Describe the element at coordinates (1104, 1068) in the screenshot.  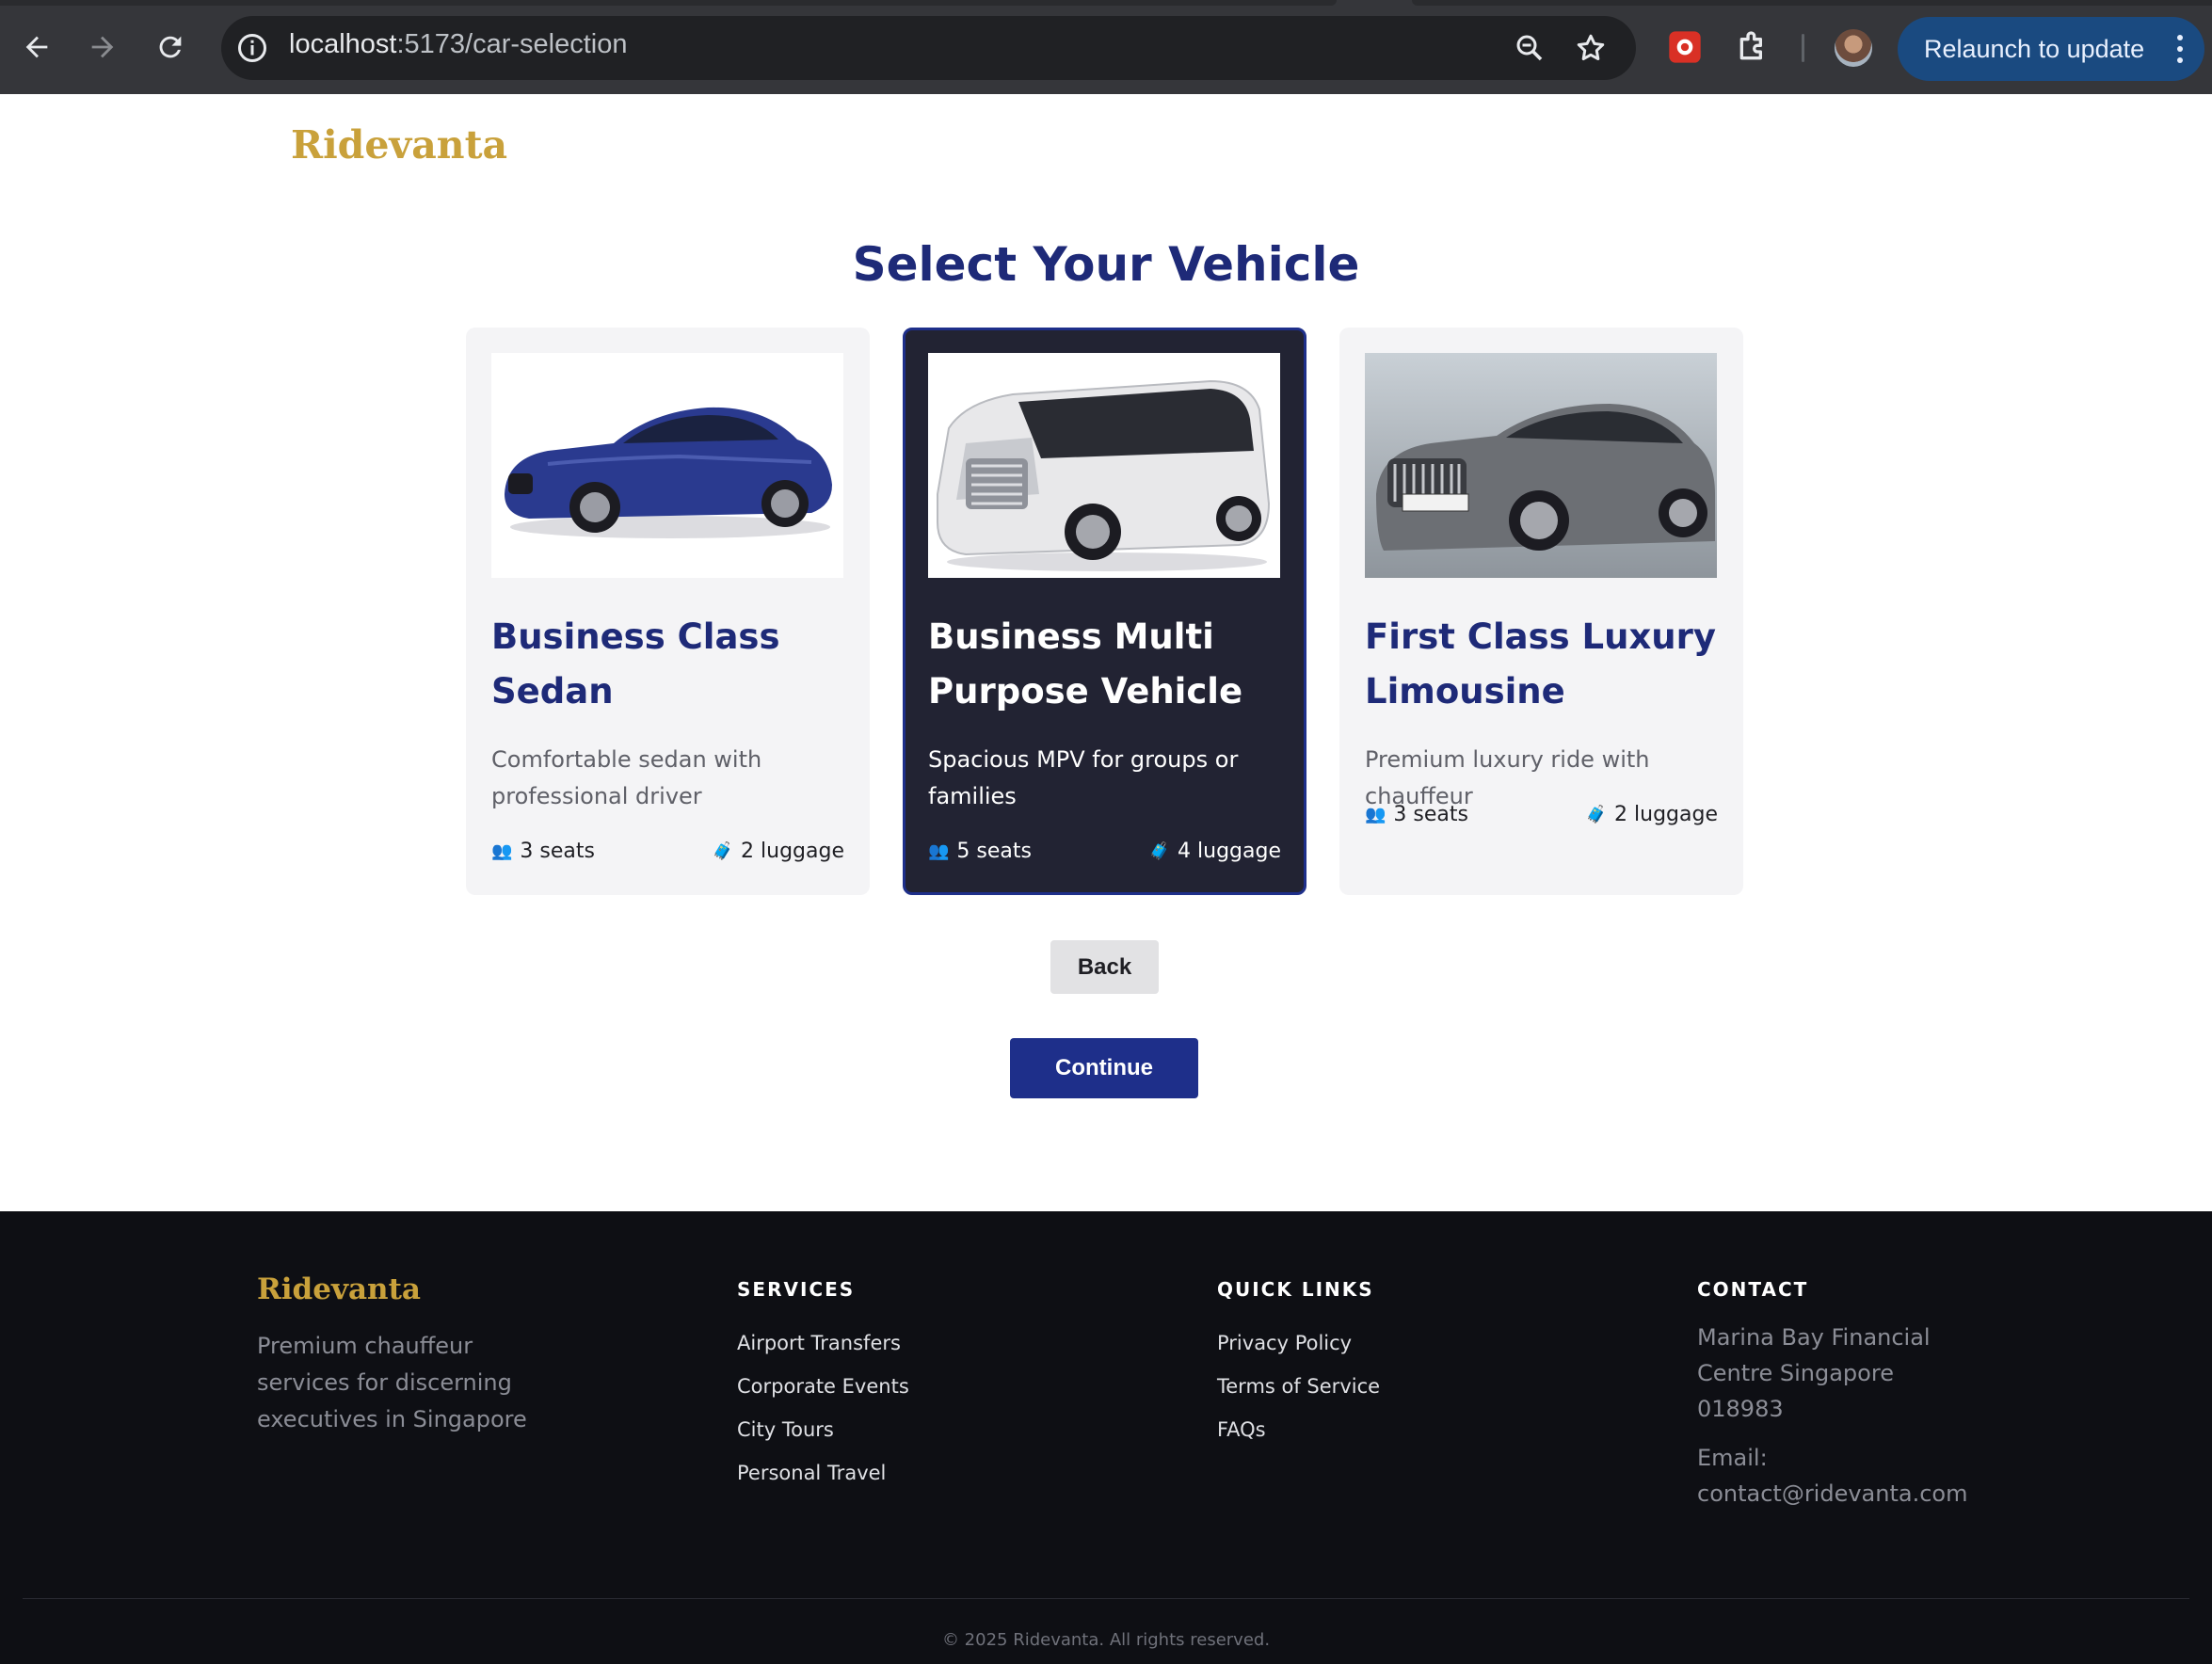
I see `continue-button: Continue` at that location.